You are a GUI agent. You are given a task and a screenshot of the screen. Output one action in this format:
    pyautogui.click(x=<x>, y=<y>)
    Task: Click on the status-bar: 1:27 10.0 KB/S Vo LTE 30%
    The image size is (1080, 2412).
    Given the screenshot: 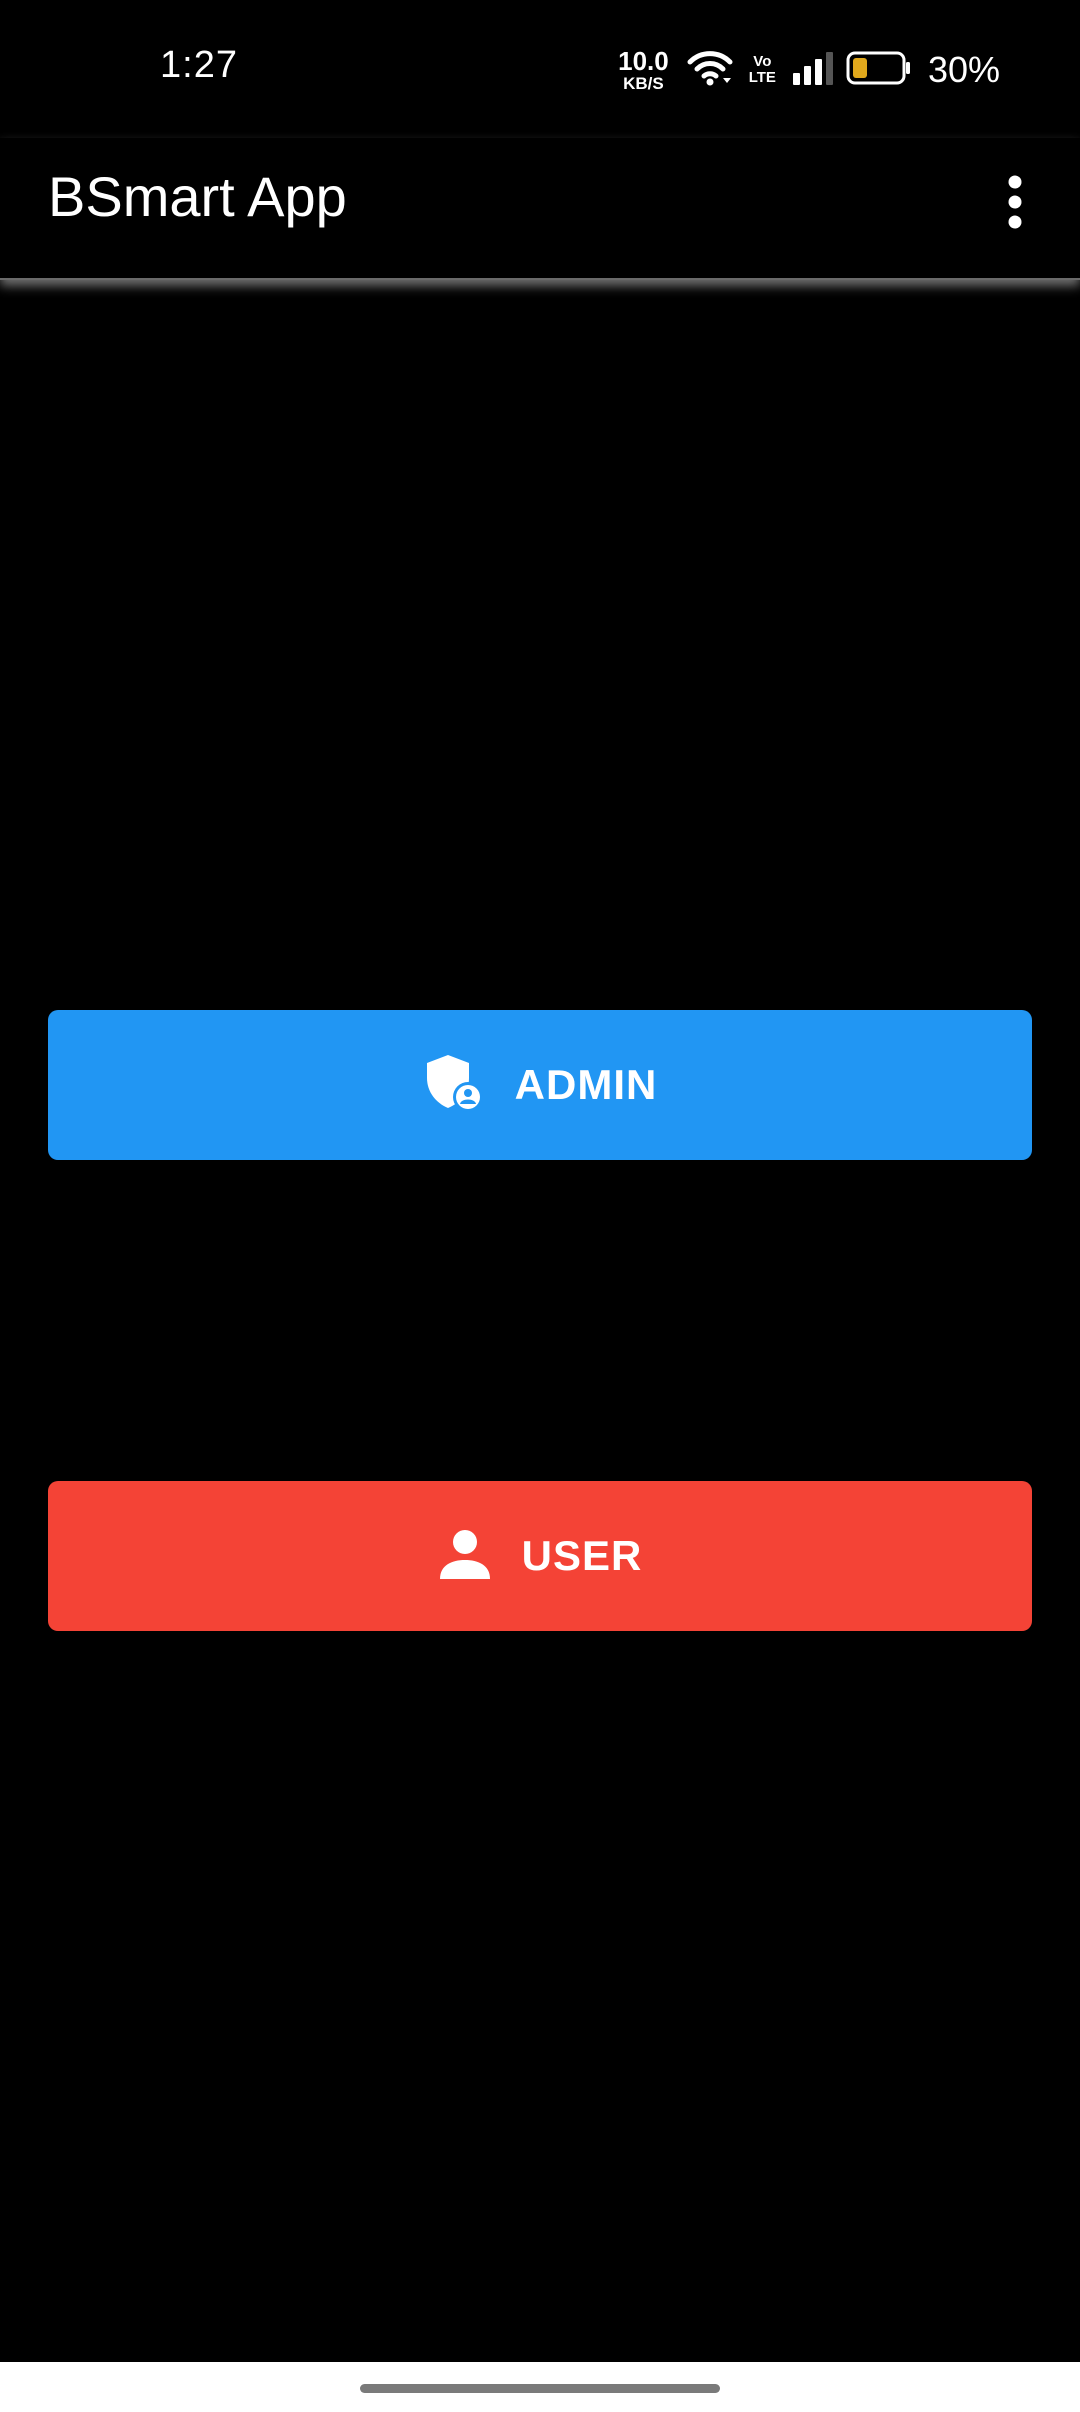 What is the action you would take?
    pyautogui.click(x=540, y=69)
    